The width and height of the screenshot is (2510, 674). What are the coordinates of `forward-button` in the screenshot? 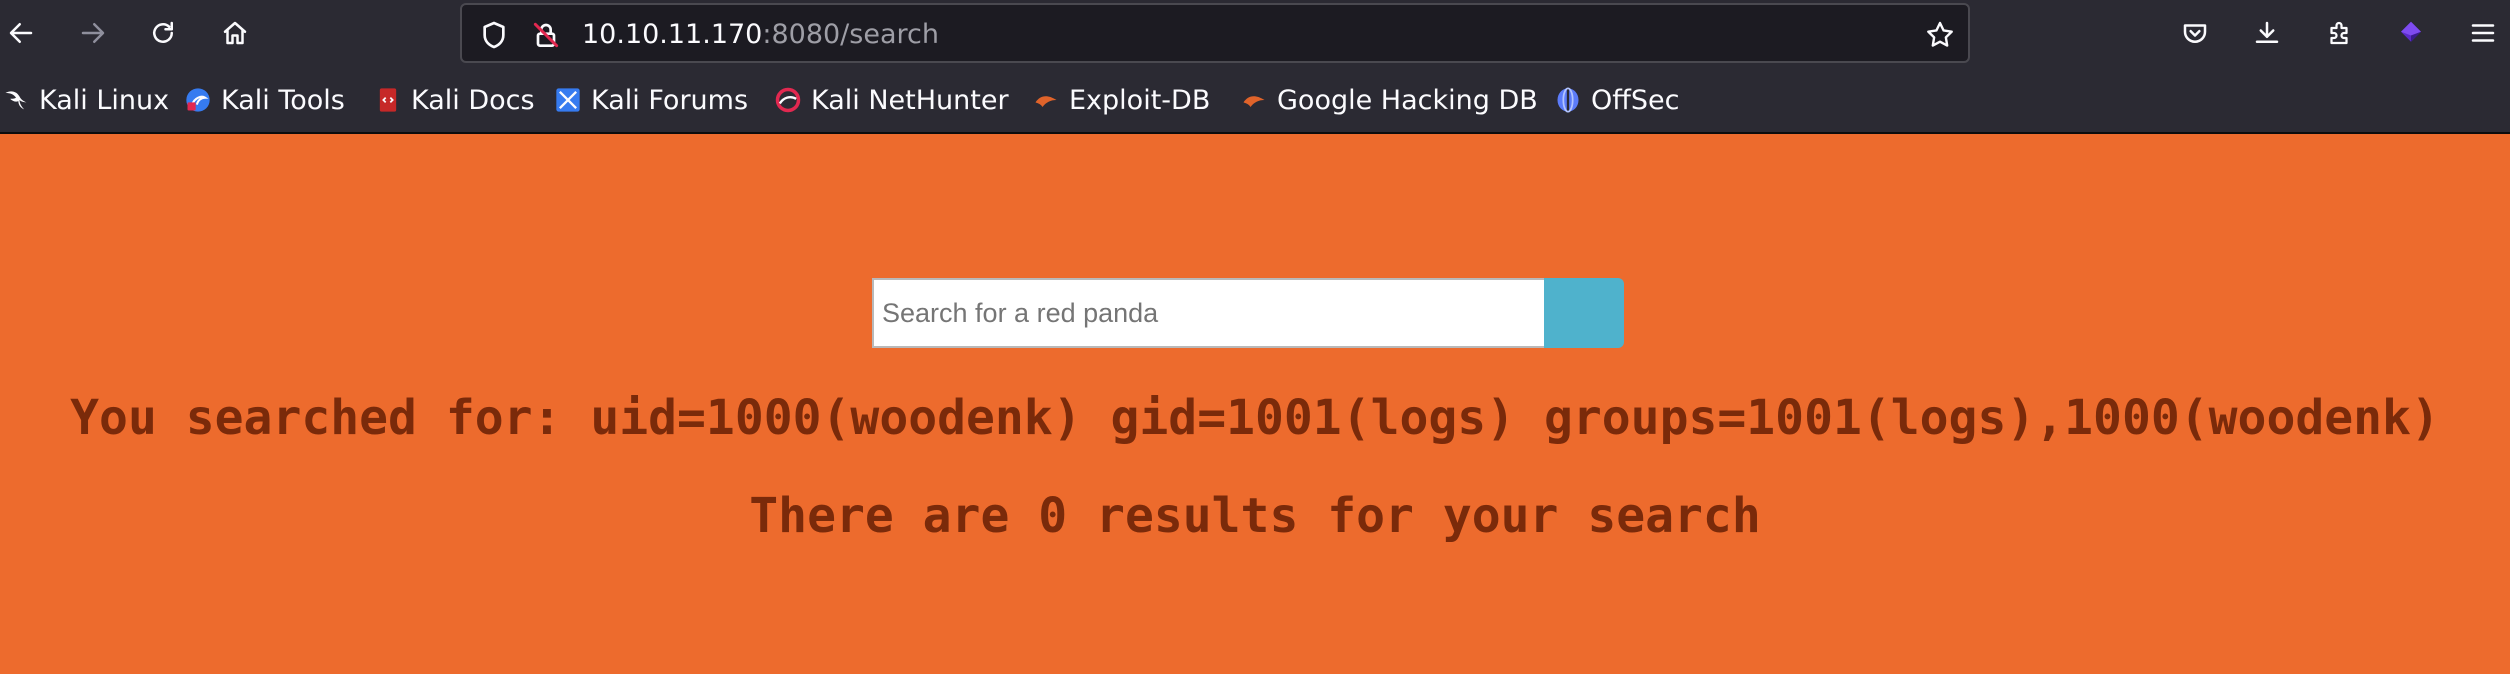 It's located at (93, 33).